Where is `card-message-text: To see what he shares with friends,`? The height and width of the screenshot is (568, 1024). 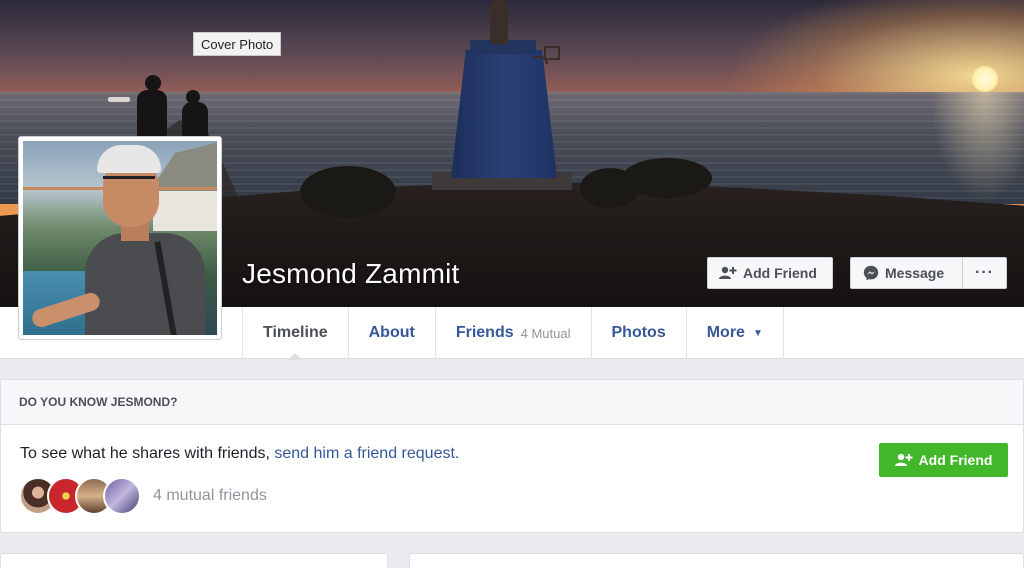 card-message-text: To see what he shares with friends, is located at coordinates (145, 453).